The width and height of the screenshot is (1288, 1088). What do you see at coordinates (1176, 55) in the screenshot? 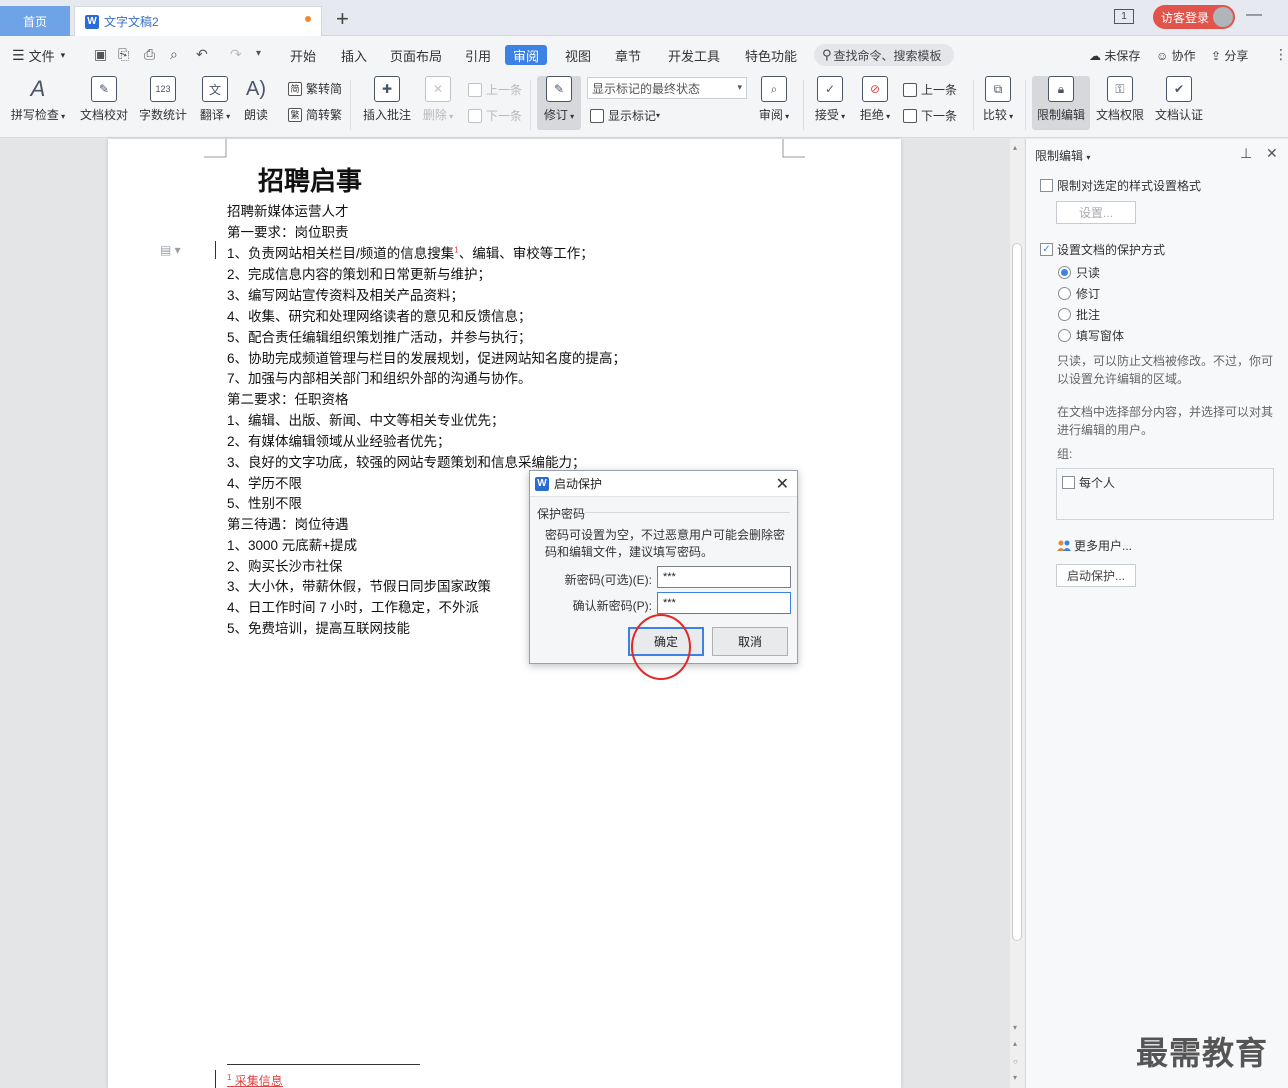
I see `collaborate-button: ☺ 协作` at bounding box center [1176, 55].